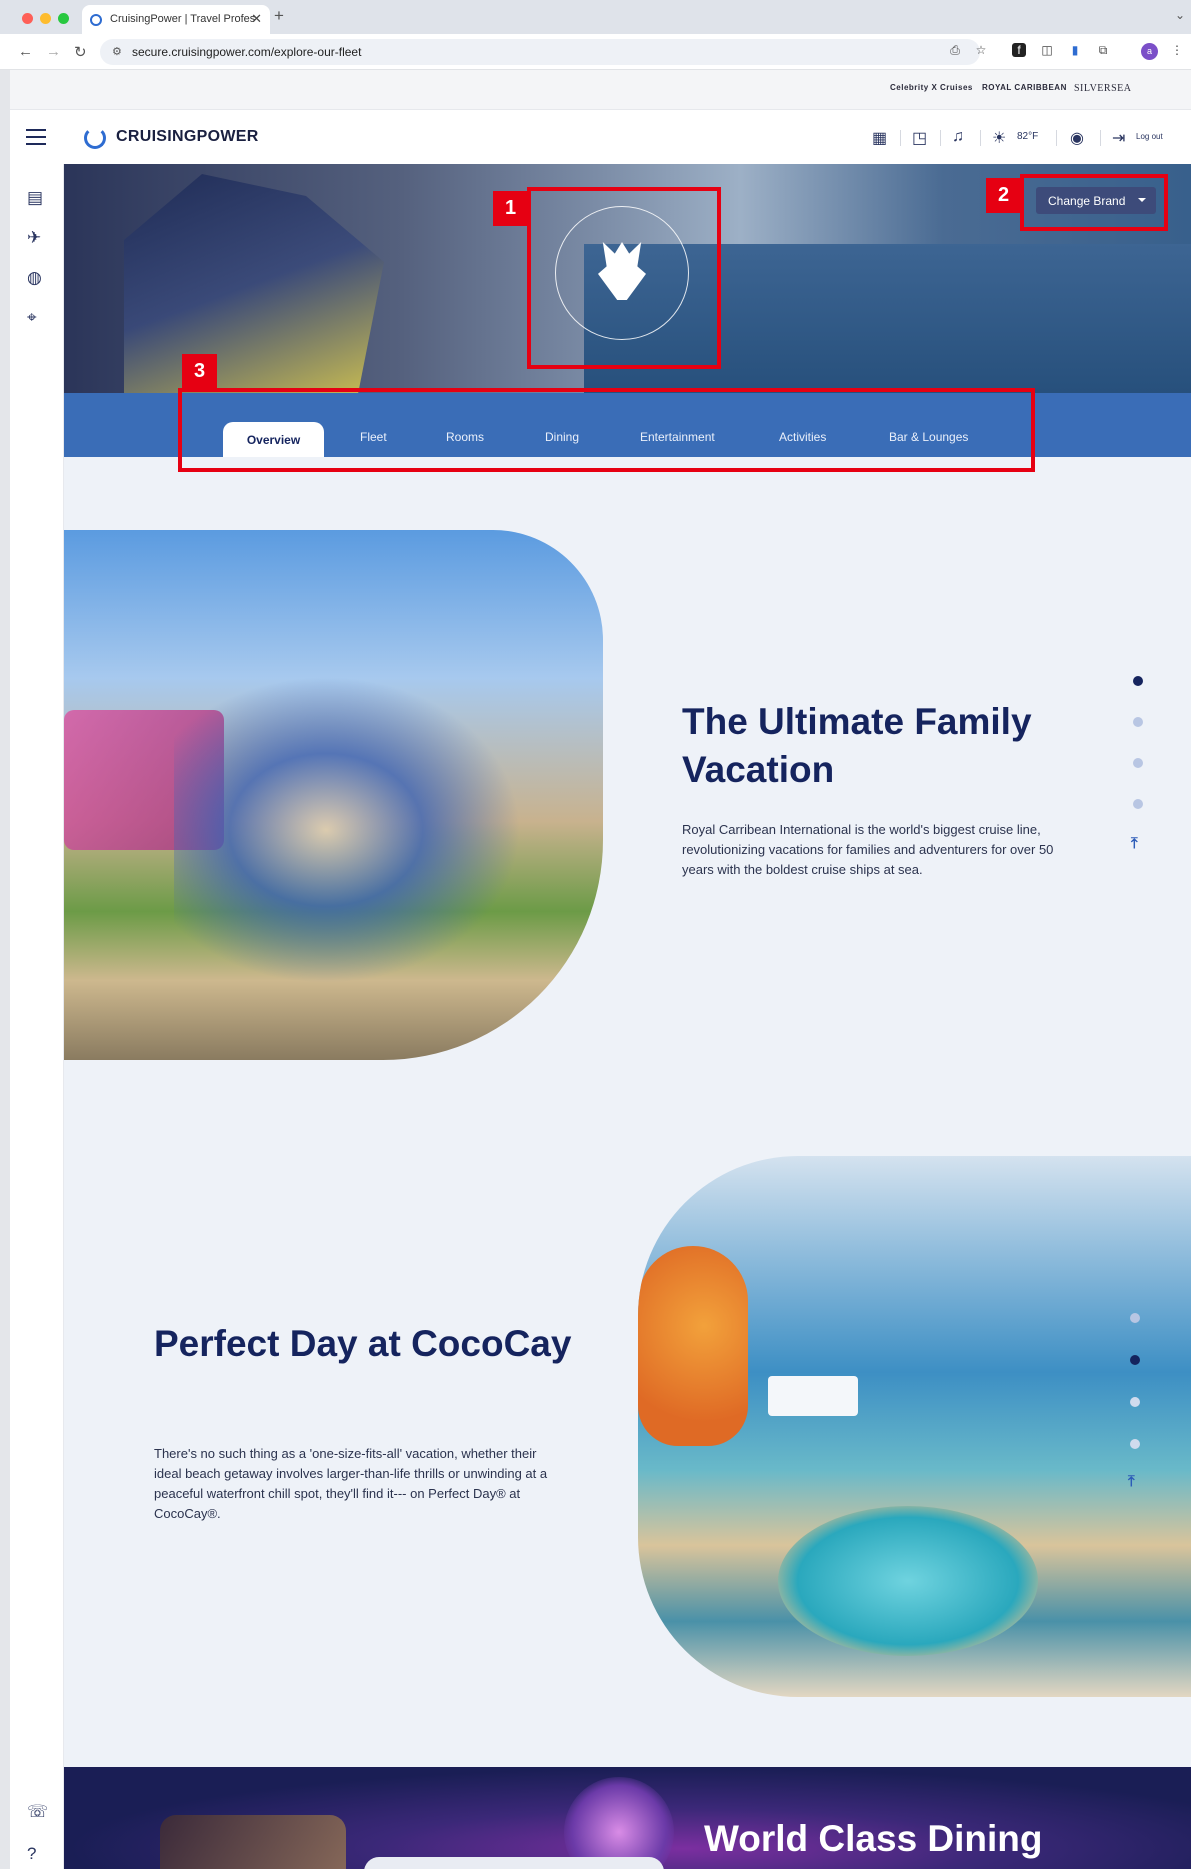 This screenshot has width=1191, height=1869. Describe the element at coordinates (34, 278) in the screenshot. I see `cruise-icon: ◍` at that location.